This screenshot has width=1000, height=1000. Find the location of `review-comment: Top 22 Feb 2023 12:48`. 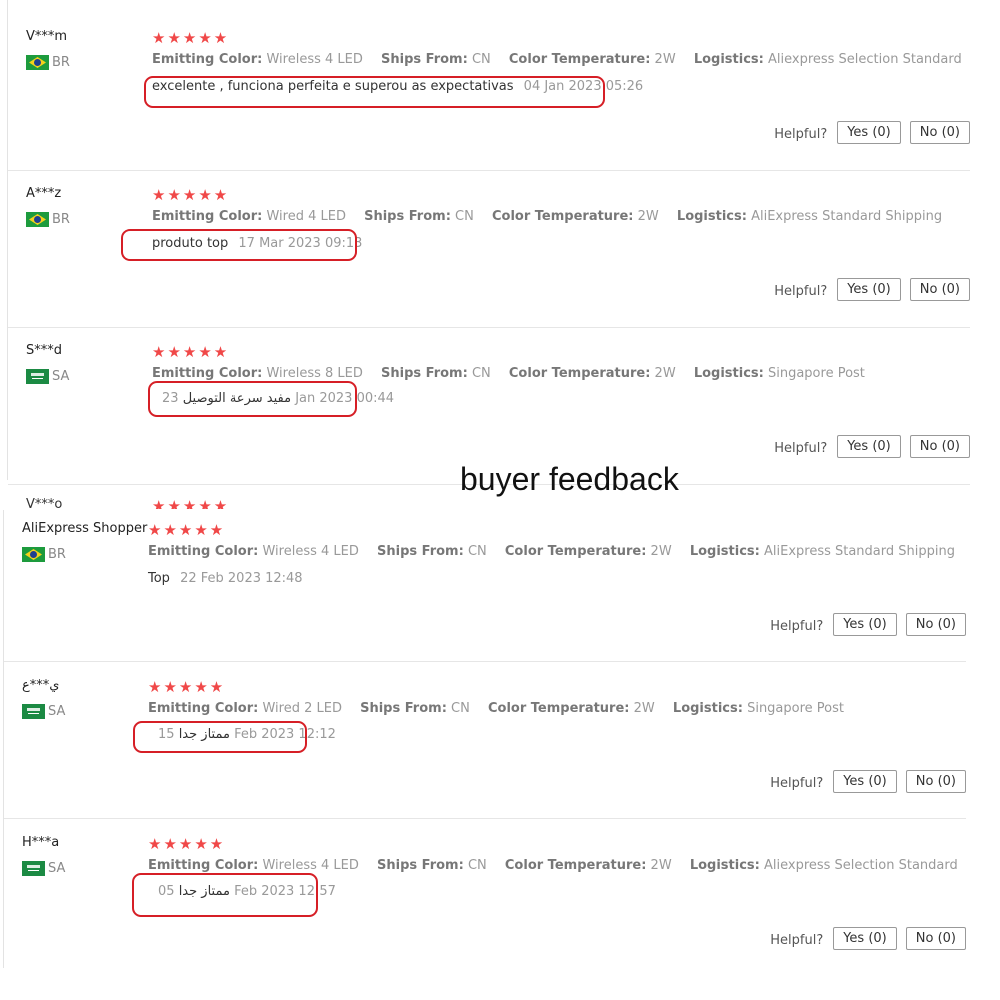

review-comment: Top 22 Feb 2023 12:48 is located at coordinates (225, 578).